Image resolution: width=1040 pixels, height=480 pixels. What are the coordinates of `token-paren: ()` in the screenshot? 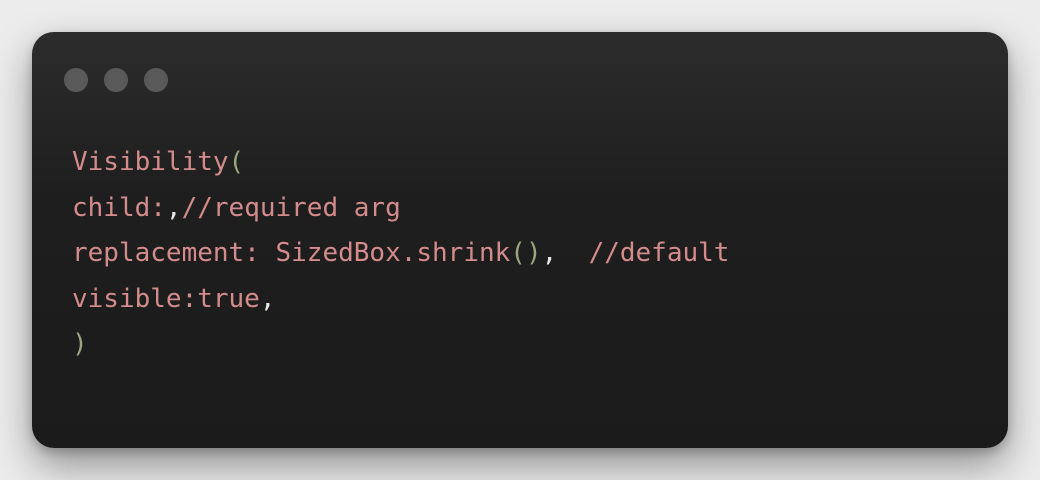 It's located at (526, 253).